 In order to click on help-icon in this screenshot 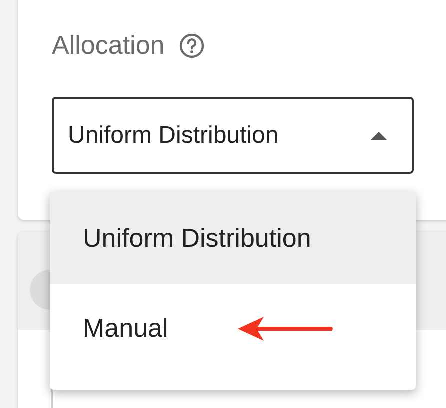, I will do `click(191, 45)`.